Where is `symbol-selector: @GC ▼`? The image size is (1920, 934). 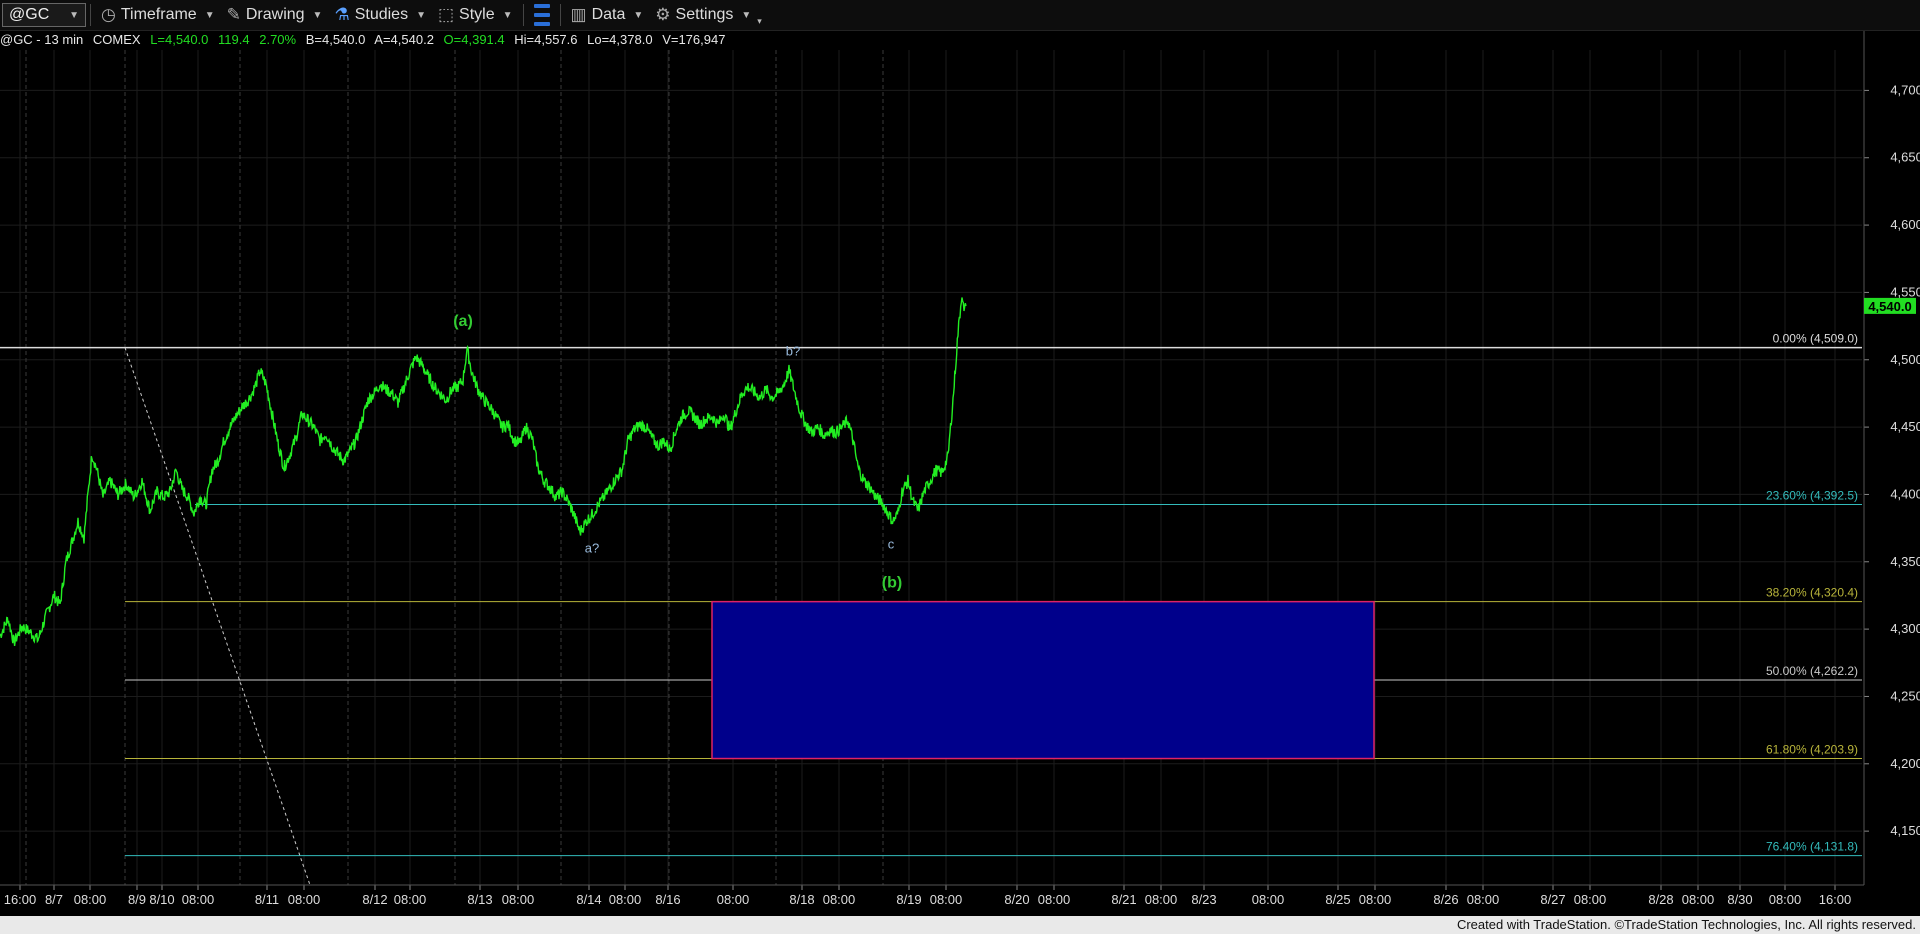
symbol-selector: @GC ▼ is located at coordinates (44, 15).